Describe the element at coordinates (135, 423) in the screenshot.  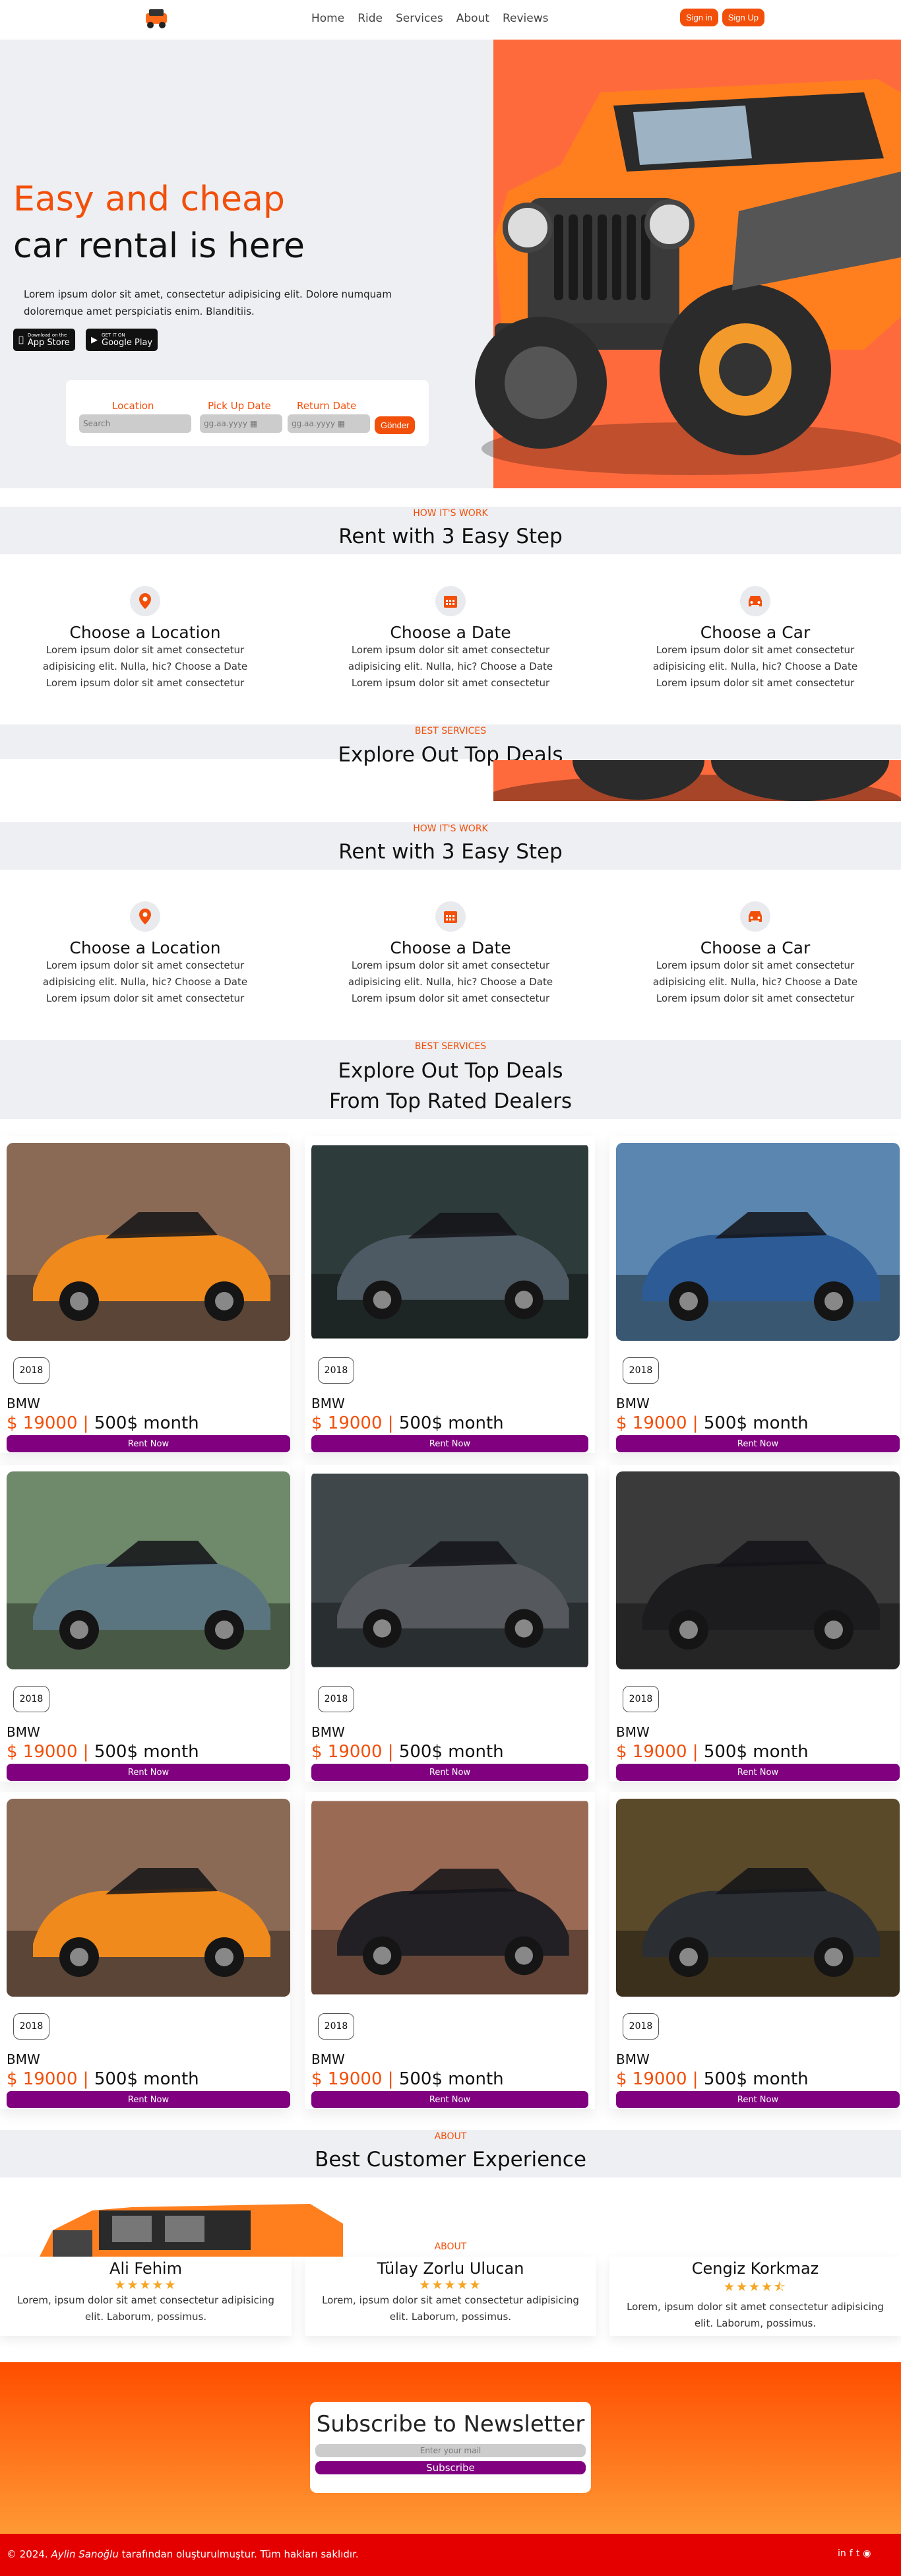
I see `location-input: Search` at that location.